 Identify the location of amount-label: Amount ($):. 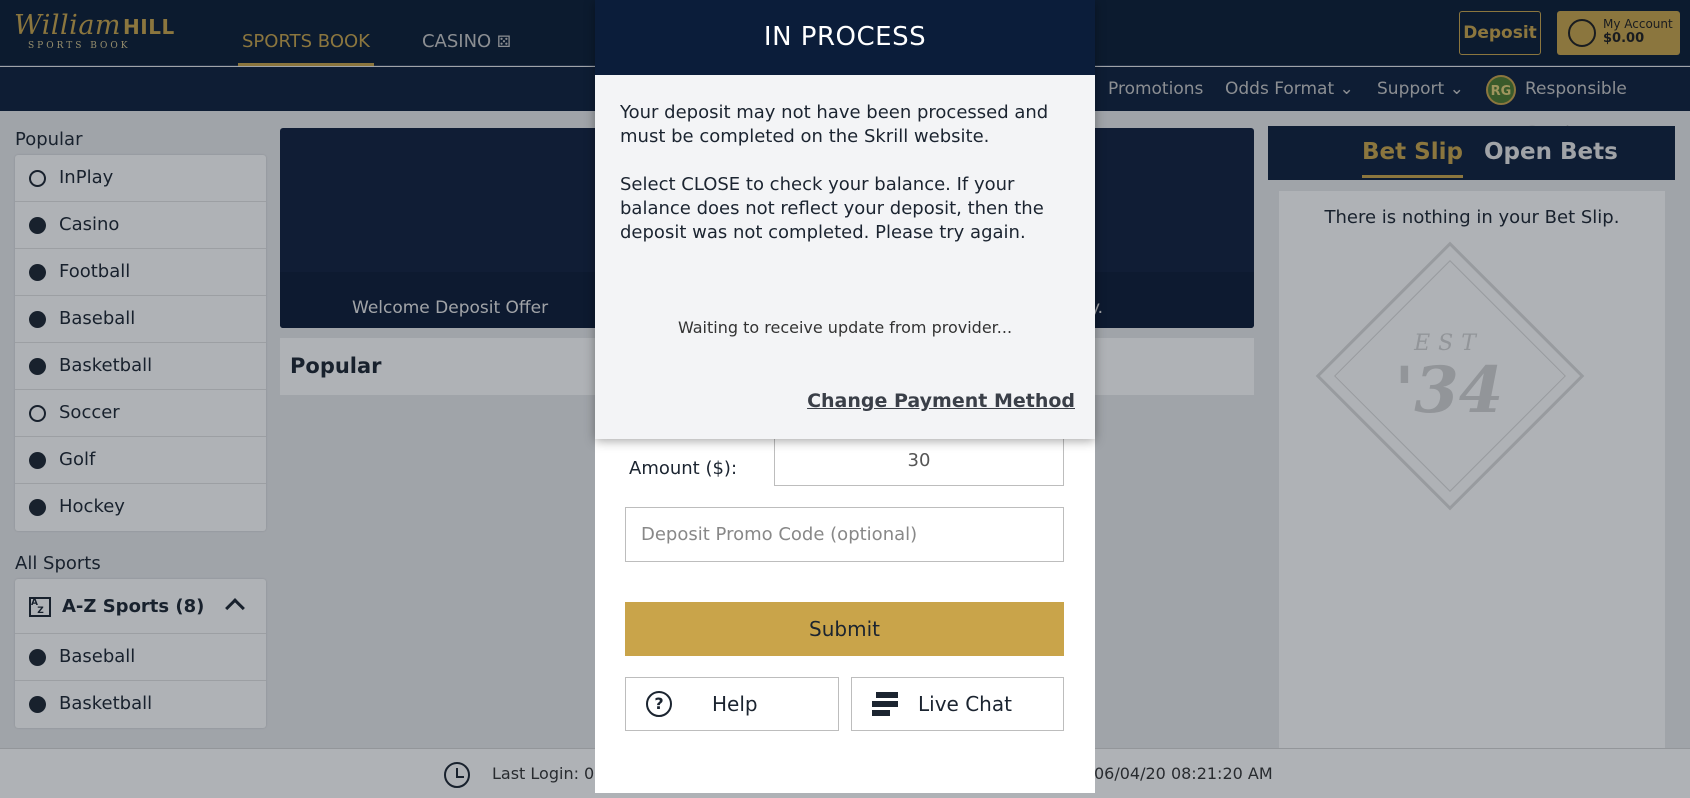
(683, 468).